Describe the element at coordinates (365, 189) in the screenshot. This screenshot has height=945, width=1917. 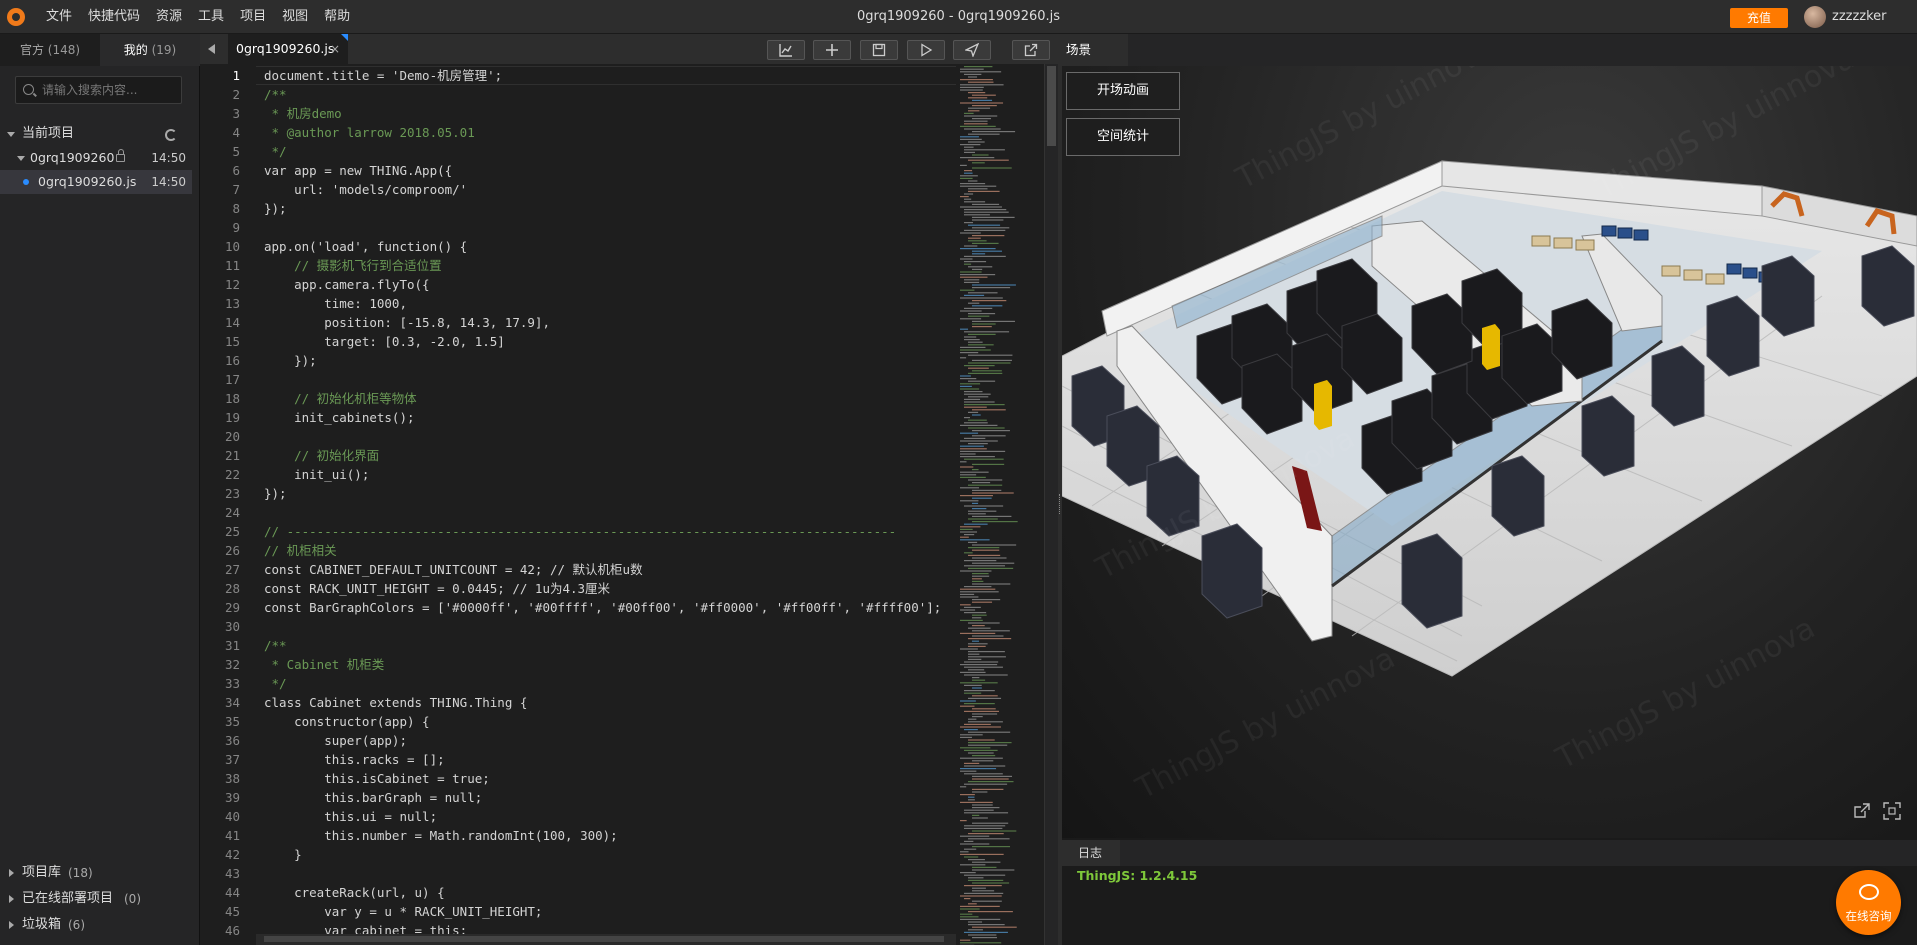
I see `code-line: url: 'models/comproom/'` at that location.